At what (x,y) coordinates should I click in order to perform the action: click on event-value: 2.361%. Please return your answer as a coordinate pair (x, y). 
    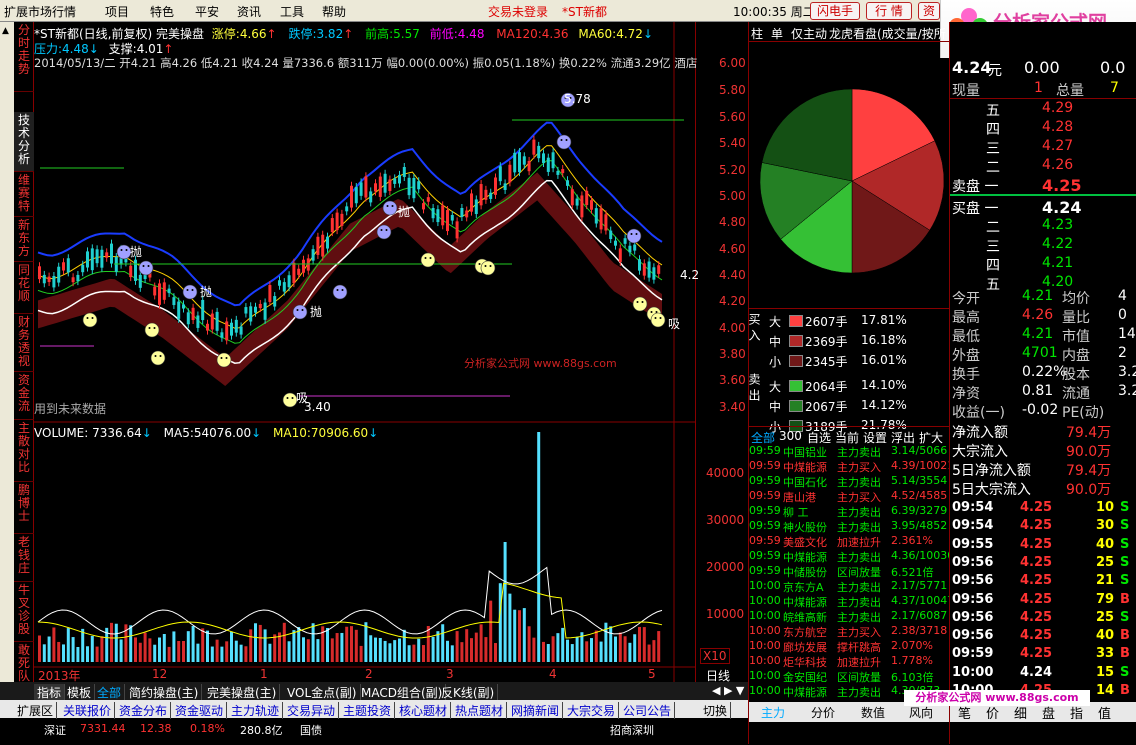
    Looking at the image, I should click on (912, 540).